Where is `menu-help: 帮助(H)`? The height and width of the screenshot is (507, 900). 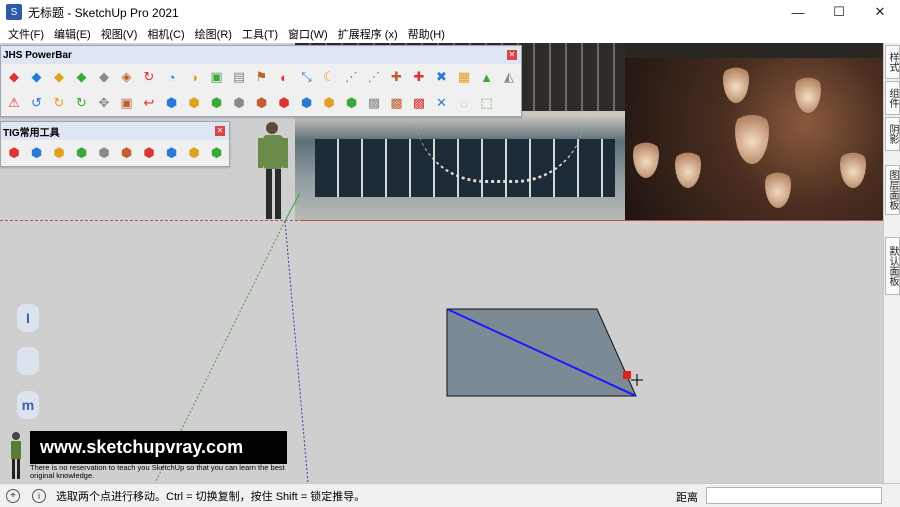 menu-help: 帮助(H) is located at coordinates (426, 34).